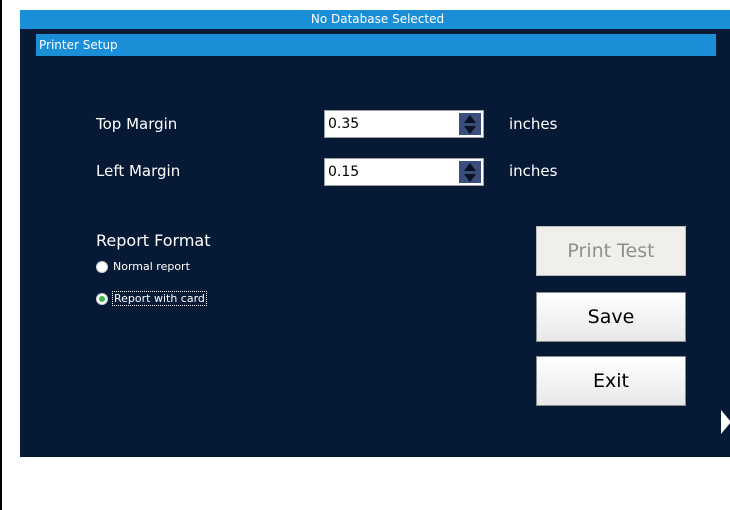 The width and height of the screenshot is (730, 510). What do you see at coordinates (533, 124) in the screenshot?
I see `top-margin-unit: inches` at bounding box center [533, 124].